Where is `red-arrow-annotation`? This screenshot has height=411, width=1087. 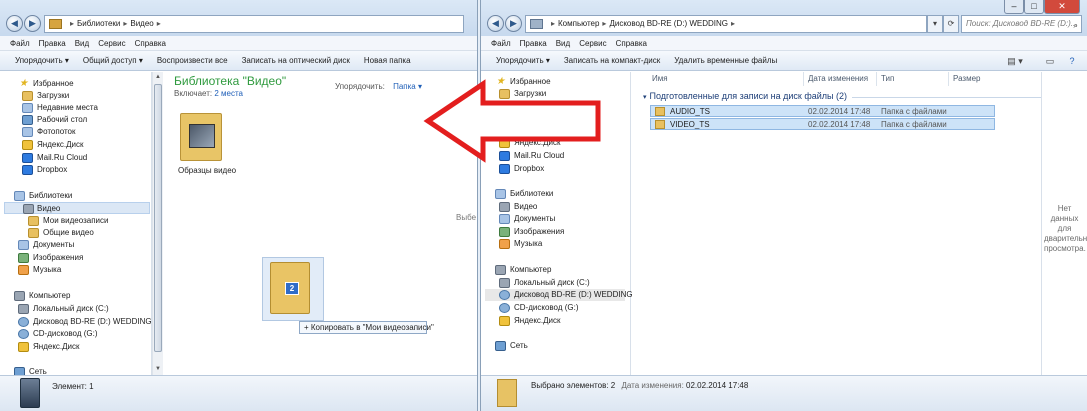
red-arrow-annotation is located at coordinates (512, 121).